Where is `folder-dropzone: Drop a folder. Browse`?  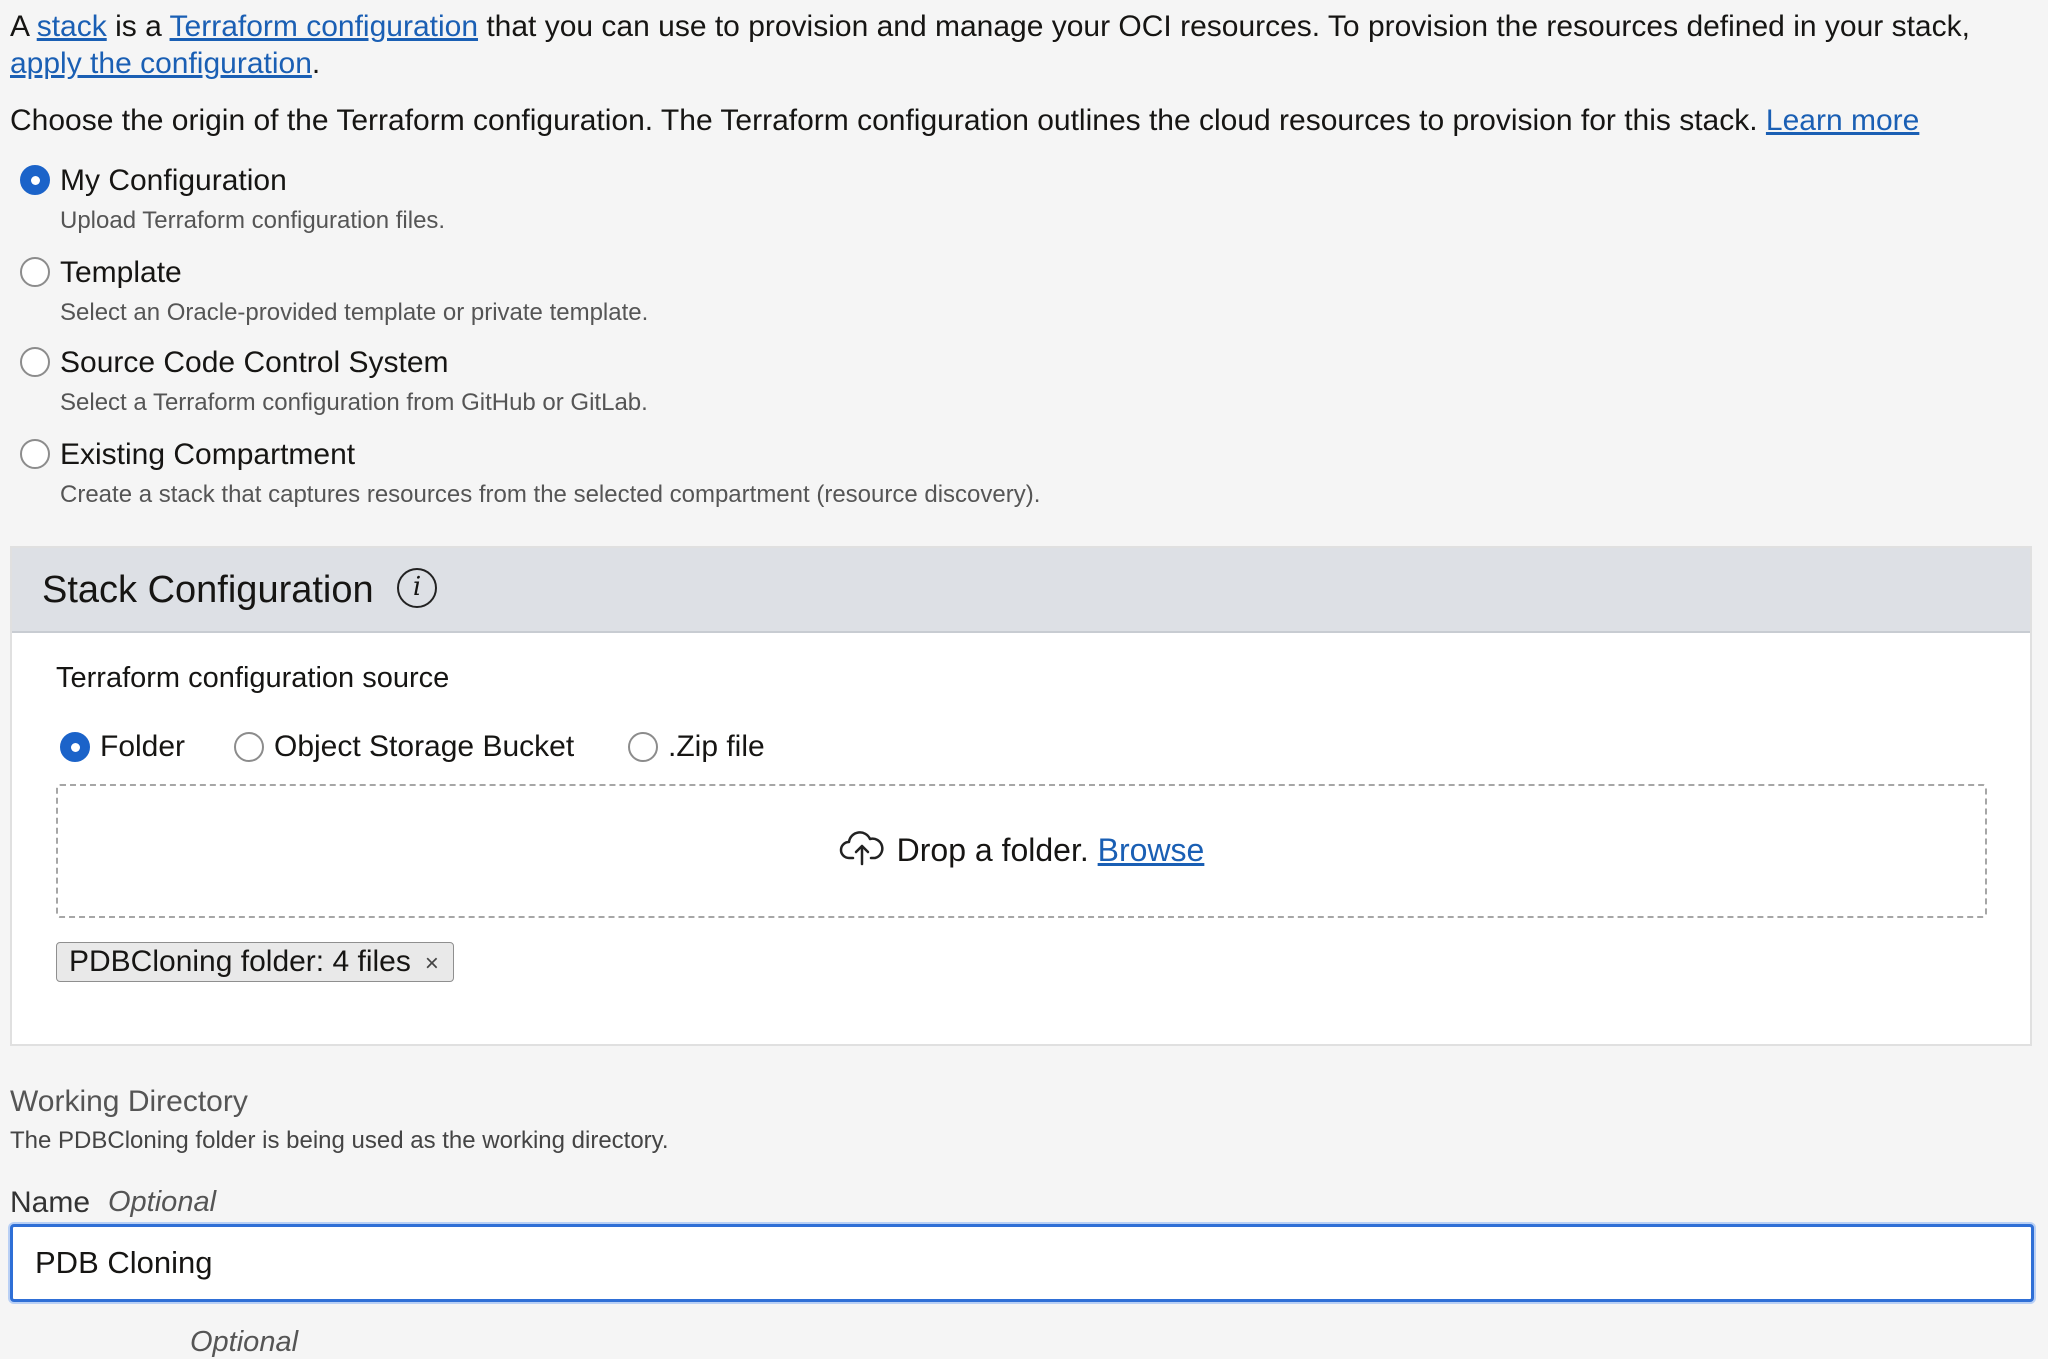
folder-dropzone: Drop a folder. Browse is located at coordinates (1021, 851).